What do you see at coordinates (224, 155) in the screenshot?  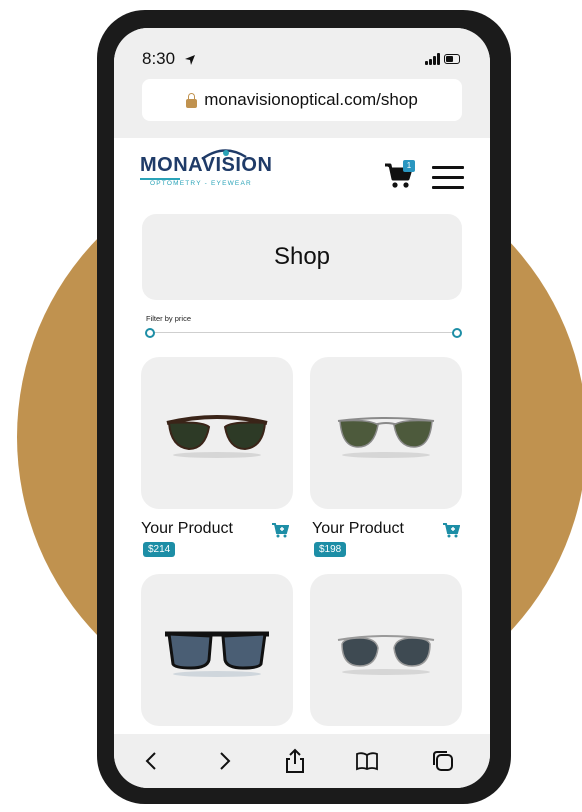 I see `logo-eye-arc` at bounding box center [224, 155].